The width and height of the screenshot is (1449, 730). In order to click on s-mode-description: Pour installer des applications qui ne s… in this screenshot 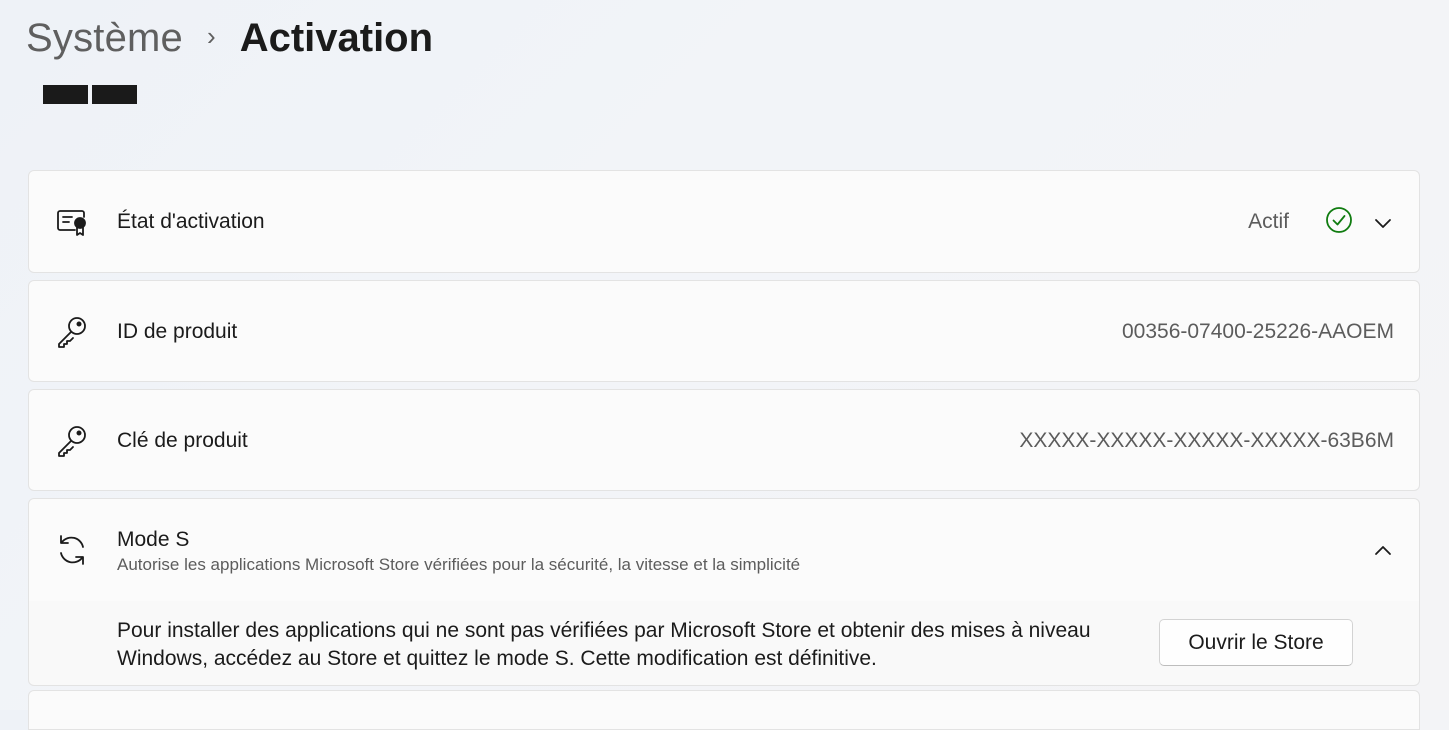, I will do `click(617, 645)`.